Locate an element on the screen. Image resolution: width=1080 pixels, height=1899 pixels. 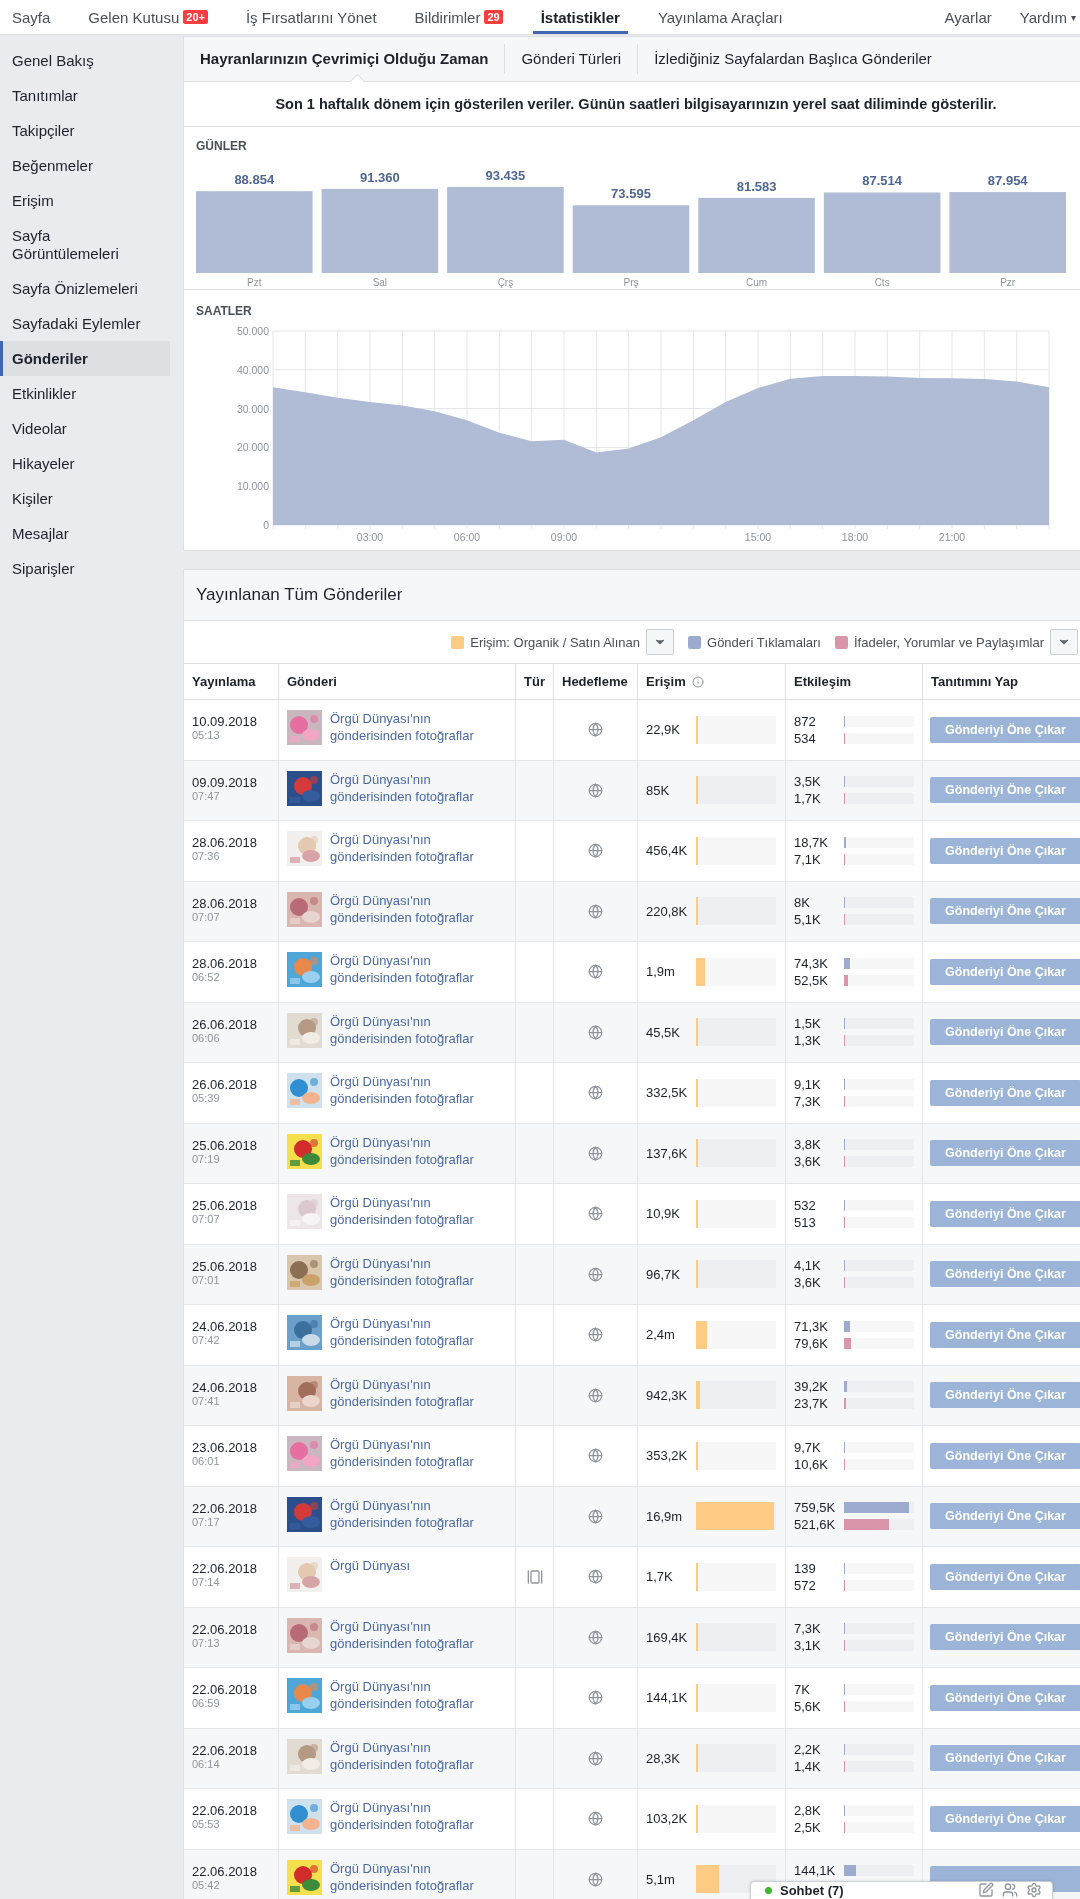
reactions-value: 52,5K is located at coordinates (811, 980).